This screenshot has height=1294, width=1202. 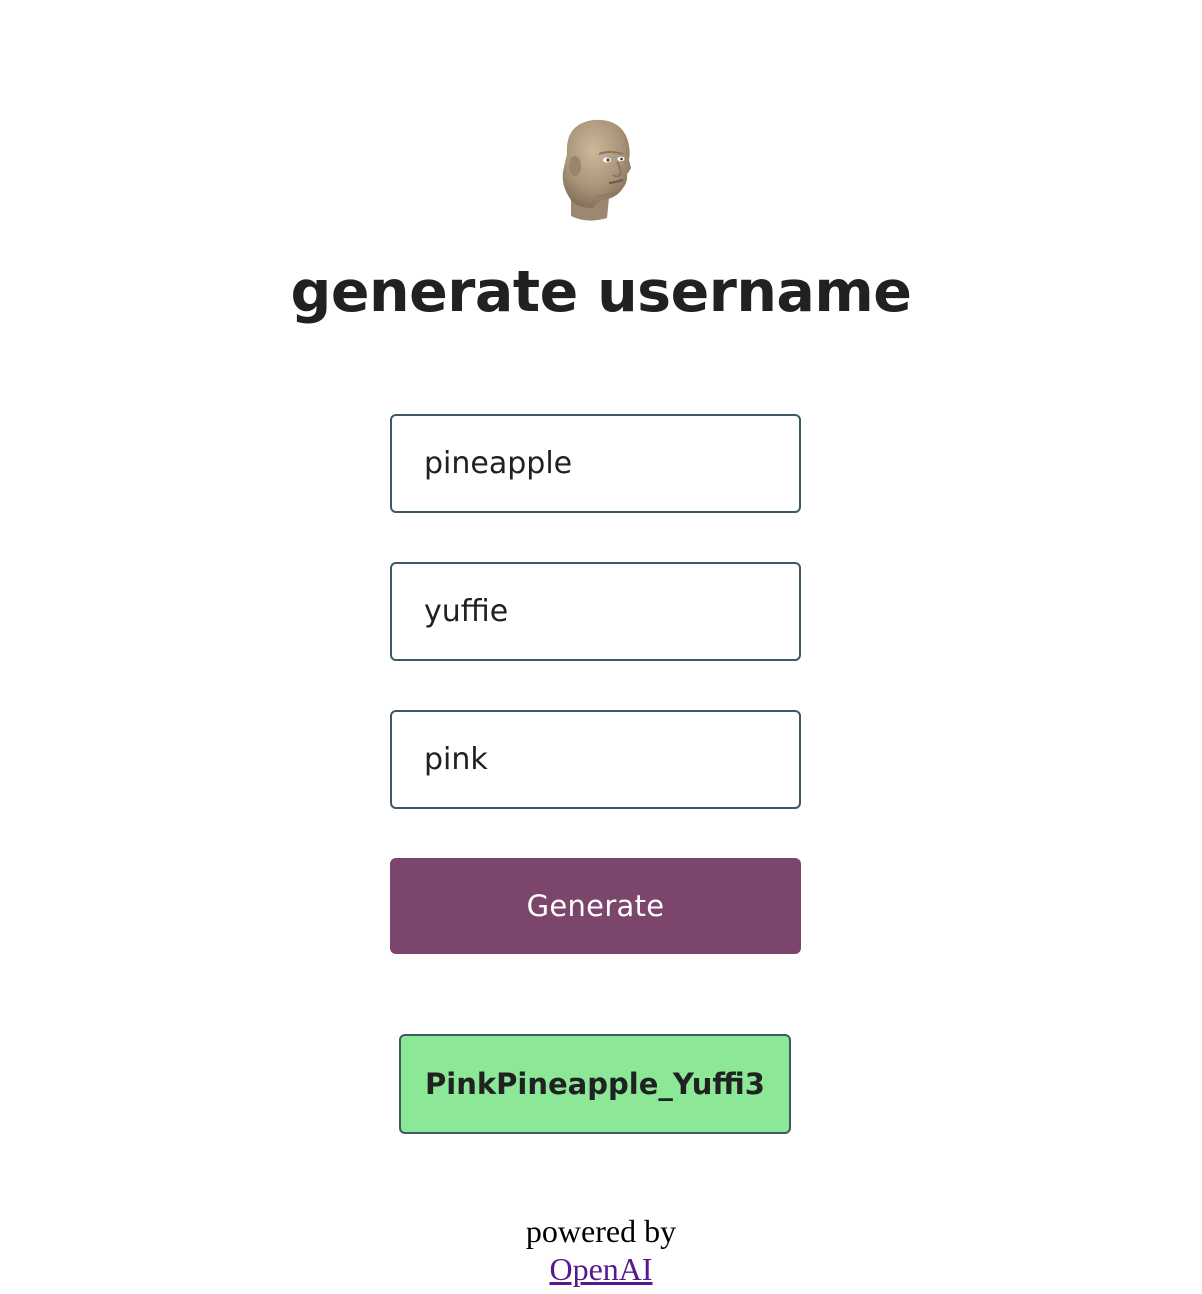 I want to click on openai-link: OpenAI, so click(x=600, y=1269).